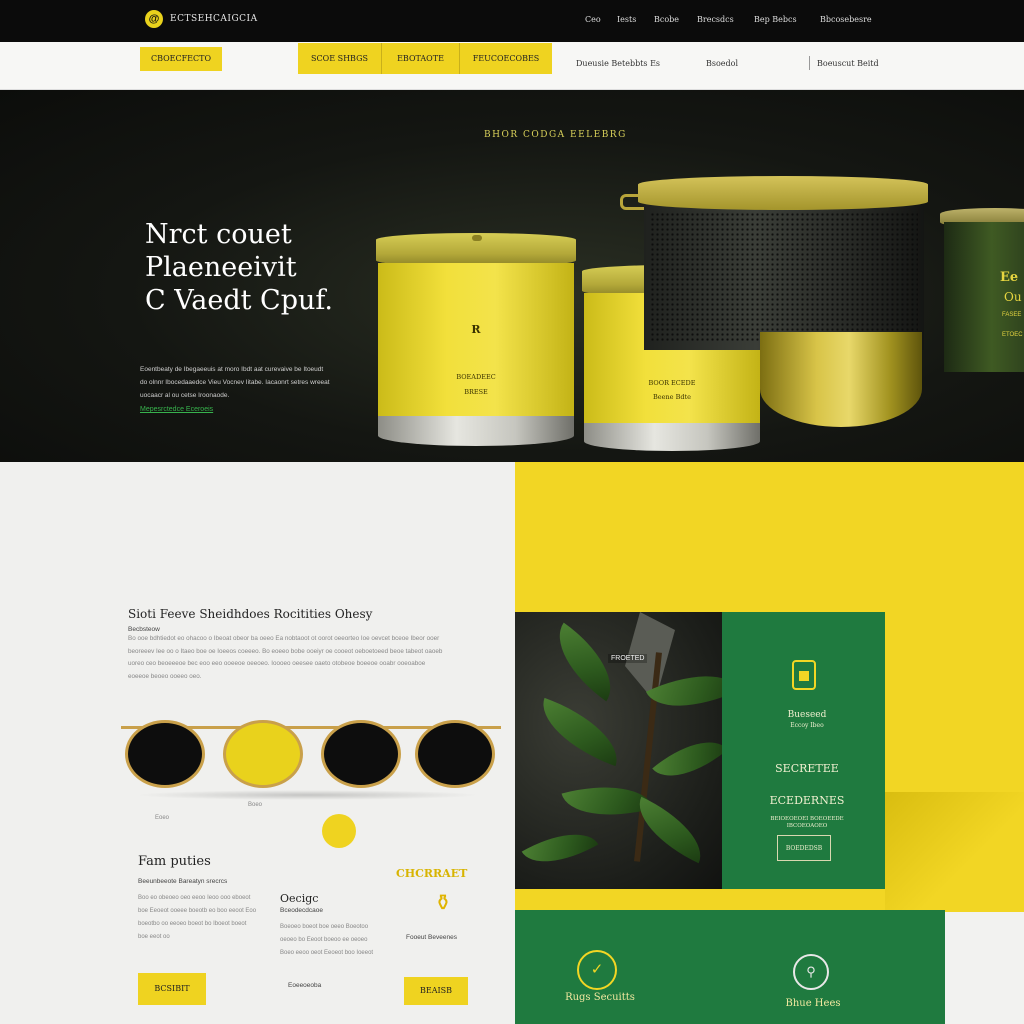 The width and height of the screenshot is (1024, 1024). Describe the element at coordinates (339, 831) in the screenshot. I see `yellow-dot` at that location.